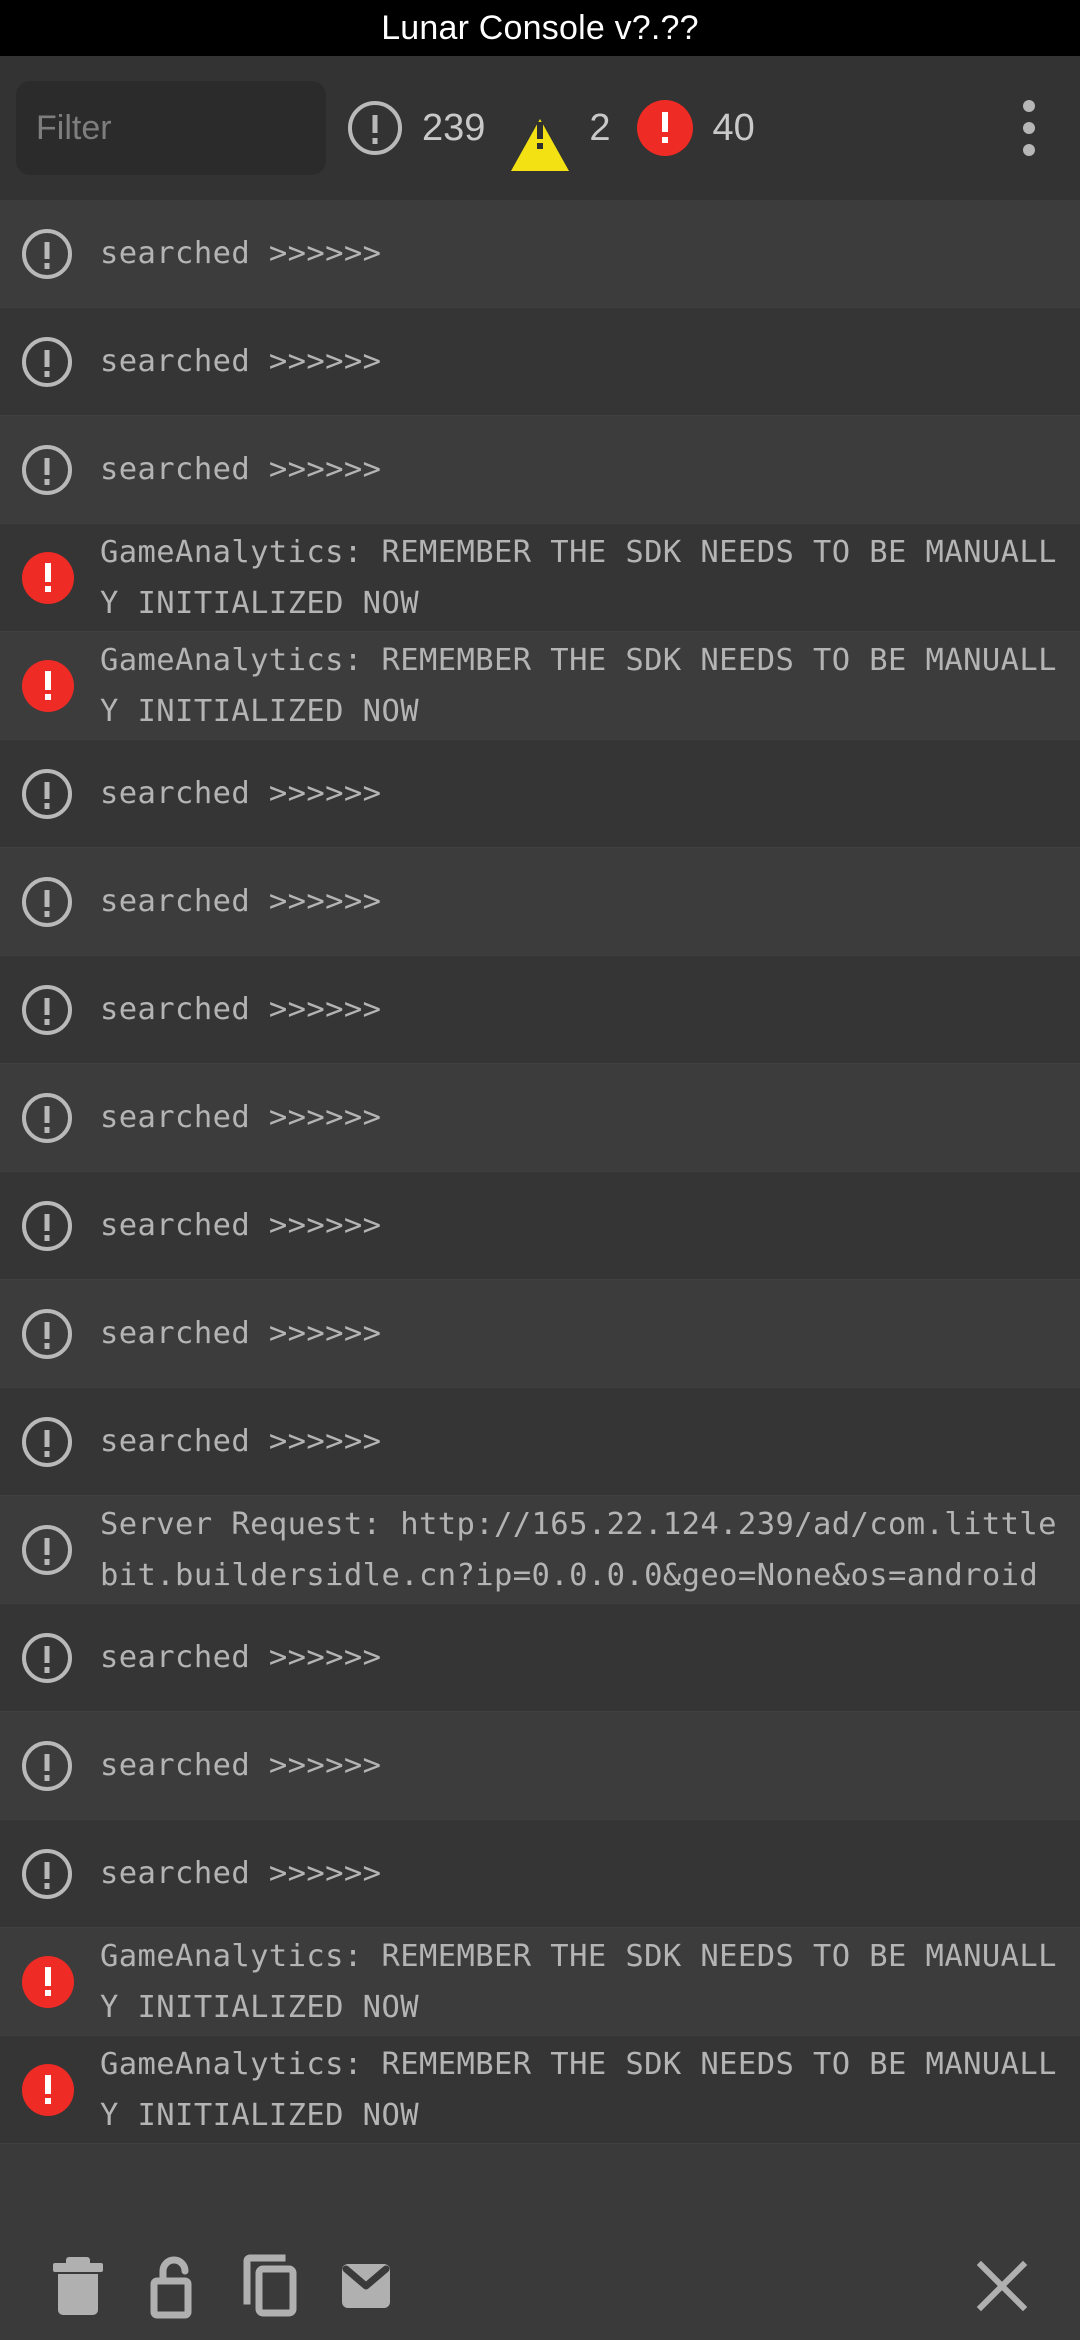  I want to click on bottom-toolbar, so click(540, 2286).